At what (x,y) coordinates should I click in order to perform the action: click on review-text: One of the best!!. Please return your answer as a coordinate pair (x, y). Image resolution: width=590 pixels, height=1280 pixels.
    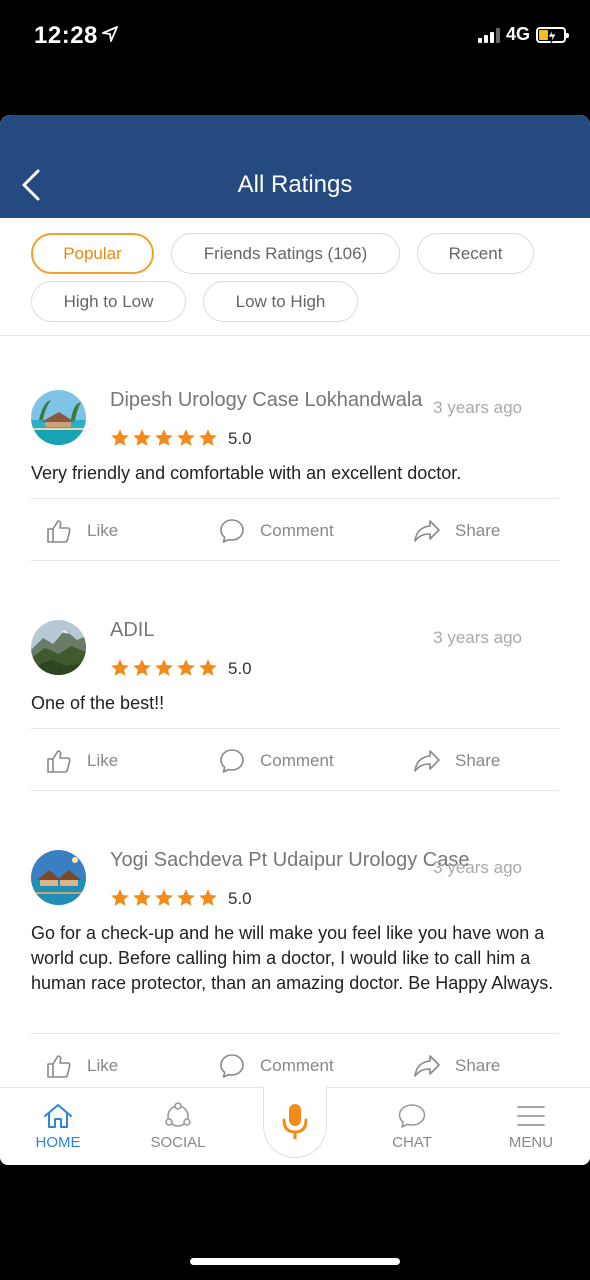
    Looking at the image, I should click on (98, 703).